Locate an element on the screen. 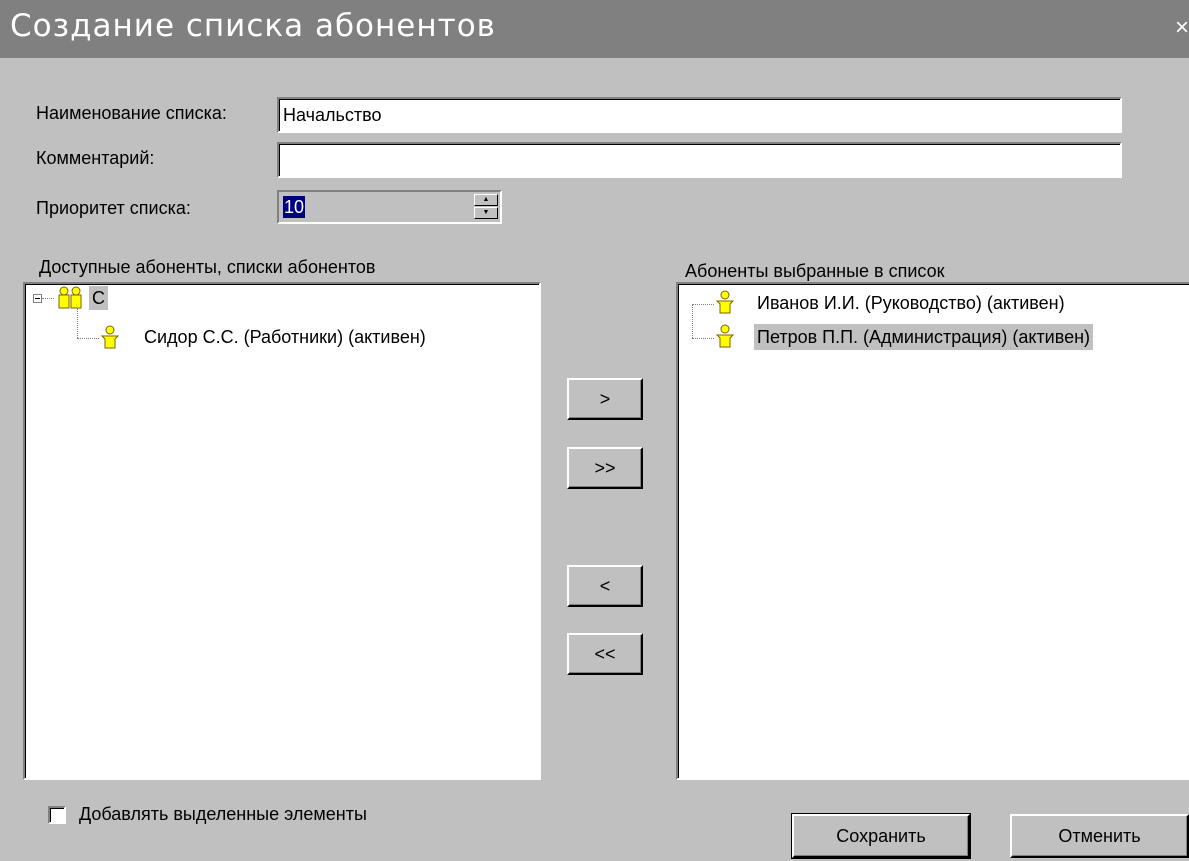 This screenshot has height=861, width=1189. window-title: Создание списка абонентов is located at coordinates (253, 26).